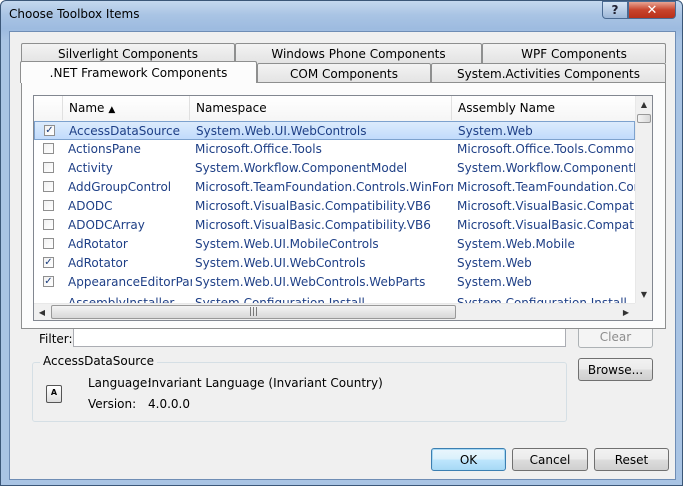  What do you see at coordinates (98, 361) in the screenshot?
I see `details-group-title: AccessDataSource` at bounding box center [98, 361].